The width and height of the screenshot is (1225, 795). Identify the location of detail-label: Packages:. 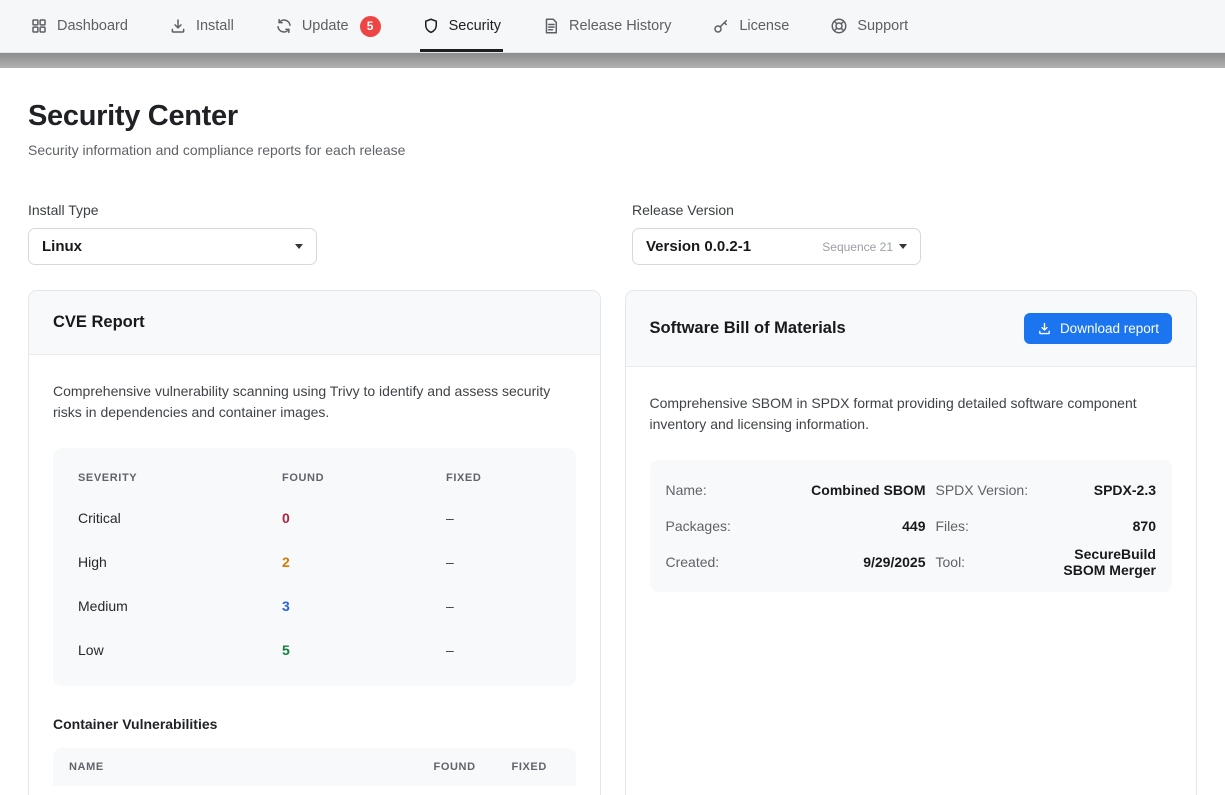
(698, 526).